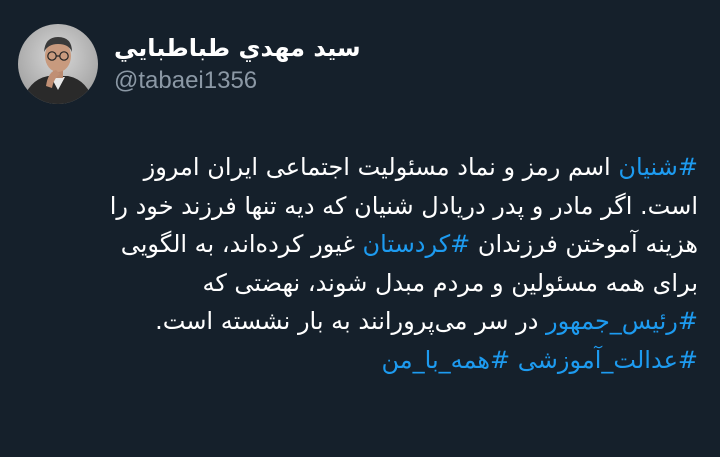 Image resolution: width=720 pixels, height=457 pixels. I want to click on author-names: سید مهدي طباطبايي @tabaei1356, so click(237, 64).